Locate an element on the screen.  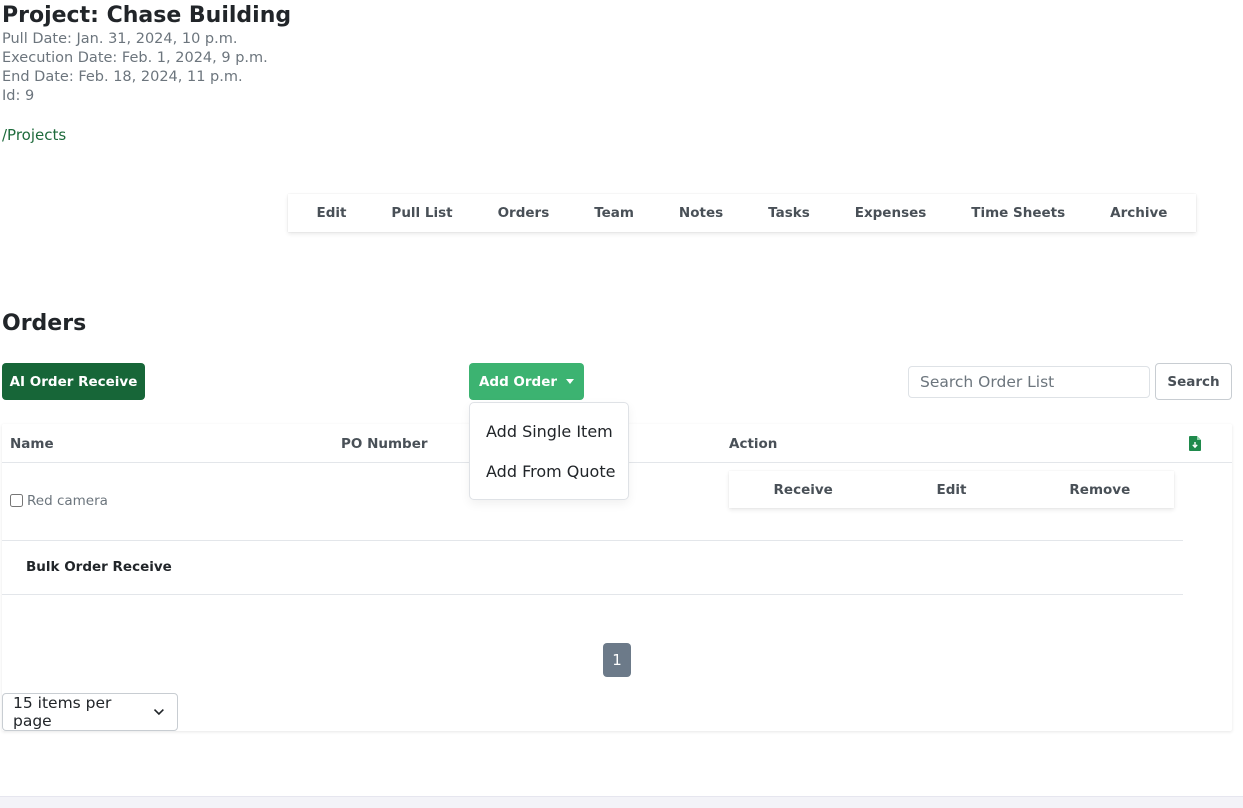
bulk-order-receive-button: Bulk Order Receive is located at coordinates (99, 567).